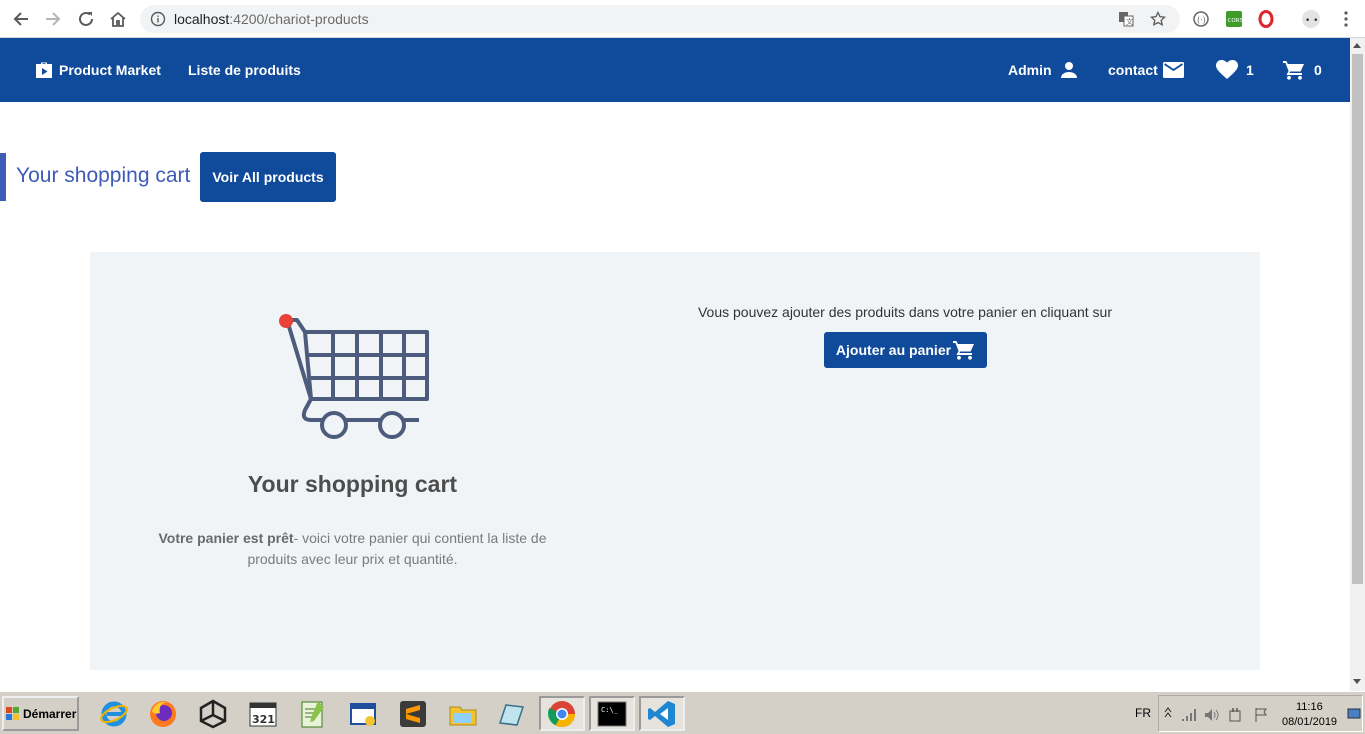 The image size is (1365, 734). What do you see at coordinates (660, 19) in the screenshot?
I see `address-bar: localhost:4200/chariot-products 文` at bounding box center [660, 19].